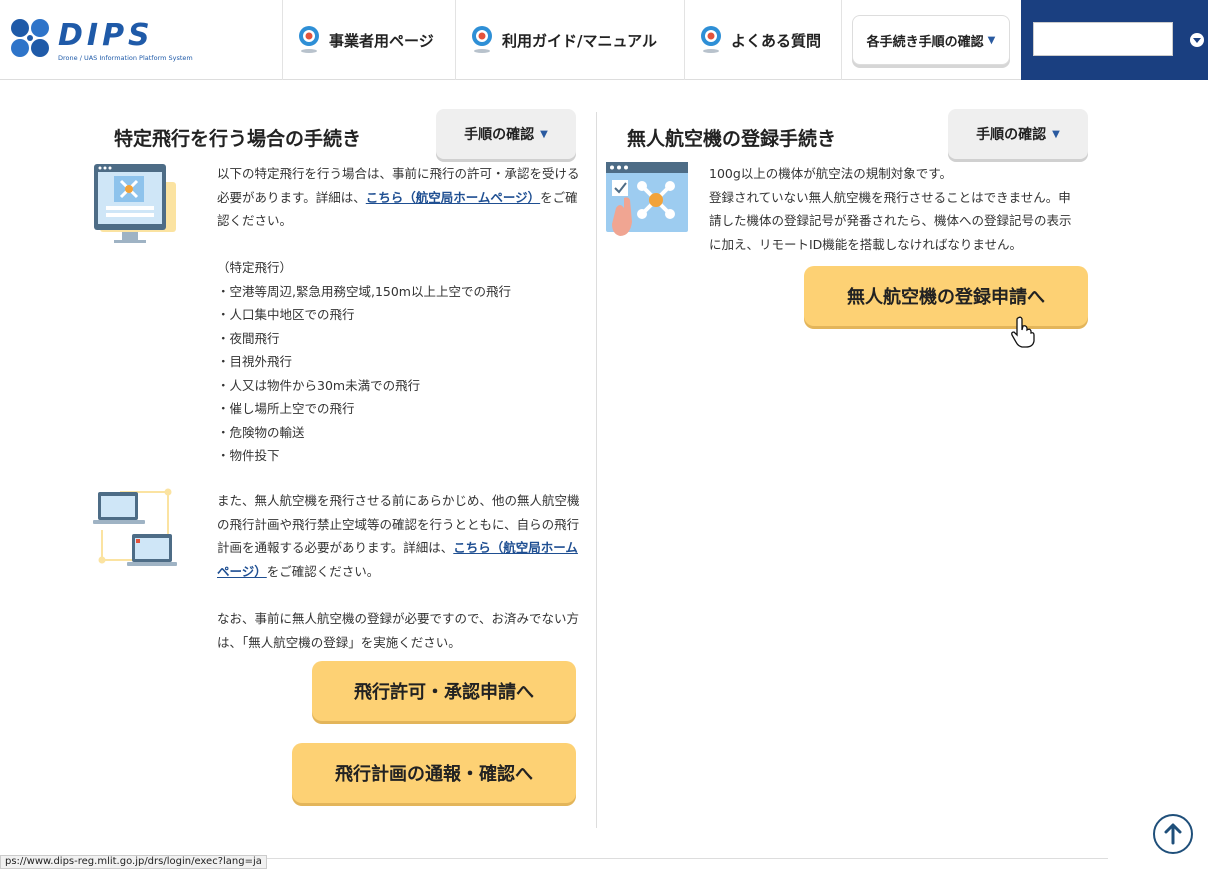  Describe the element at coordinates (106, 35) in the screenshot. I see `logo-text: DIPS` at that location.